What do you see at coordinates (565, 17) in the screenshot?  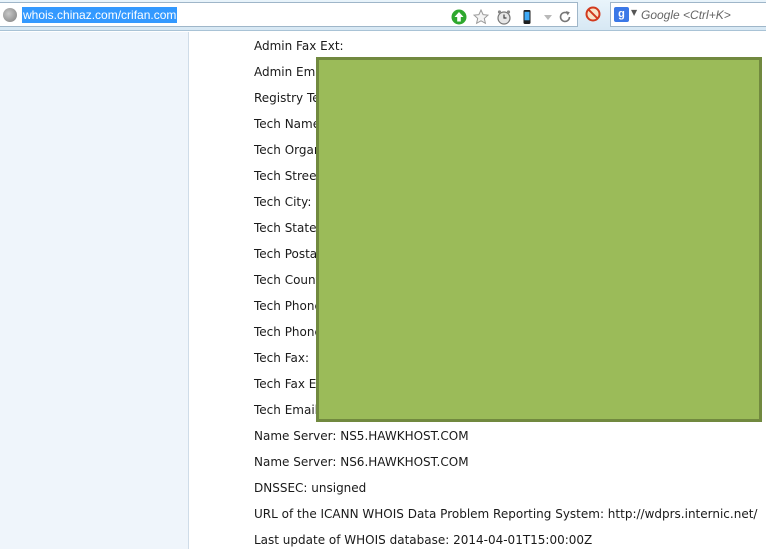 I see `reload-icon` at bounding box center [565, 17].